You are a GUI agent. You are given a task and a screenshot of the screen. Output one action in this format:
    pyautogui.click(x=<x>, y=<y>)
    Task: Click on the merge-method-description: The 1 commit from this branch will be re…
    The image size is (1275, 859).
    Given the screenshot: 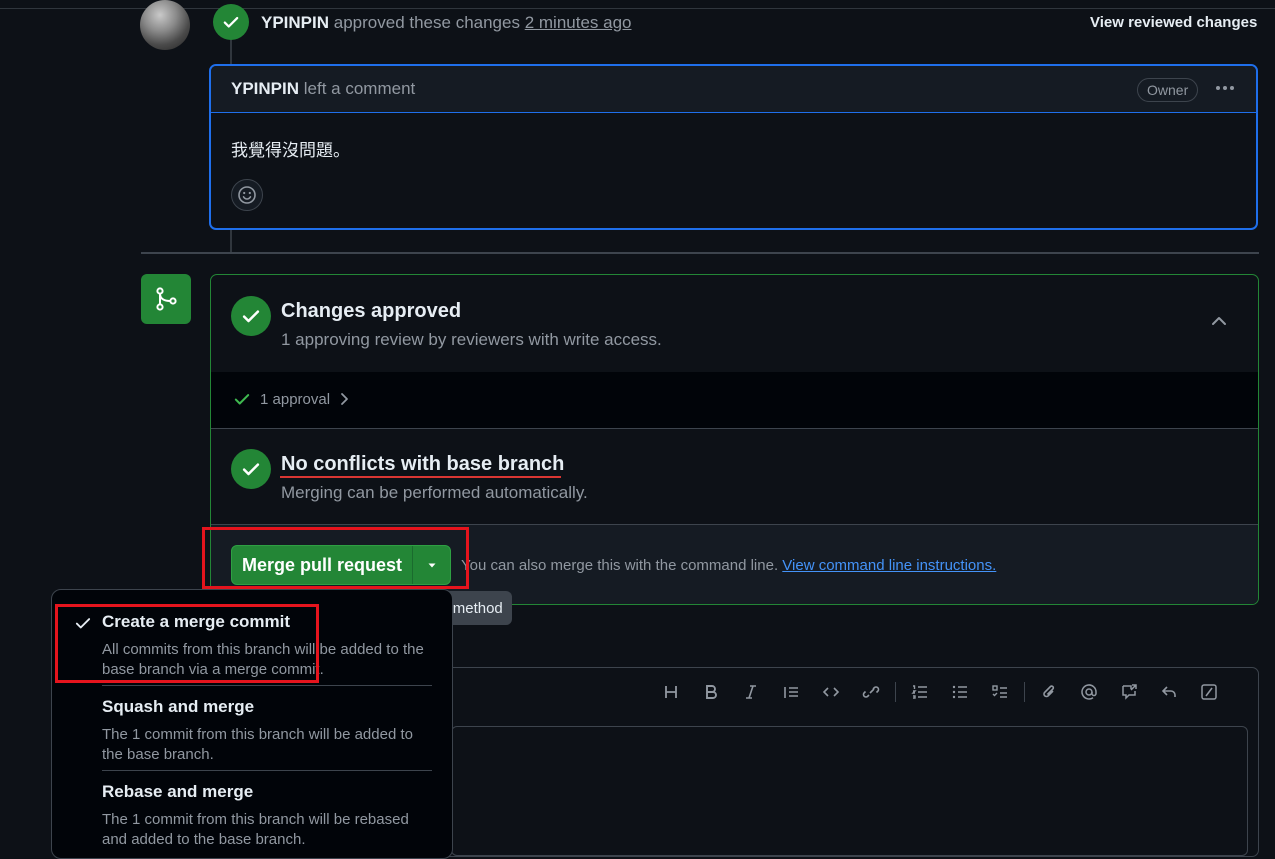 What is the action you would take?
    pyautogui.click(x=255, y=829)
    